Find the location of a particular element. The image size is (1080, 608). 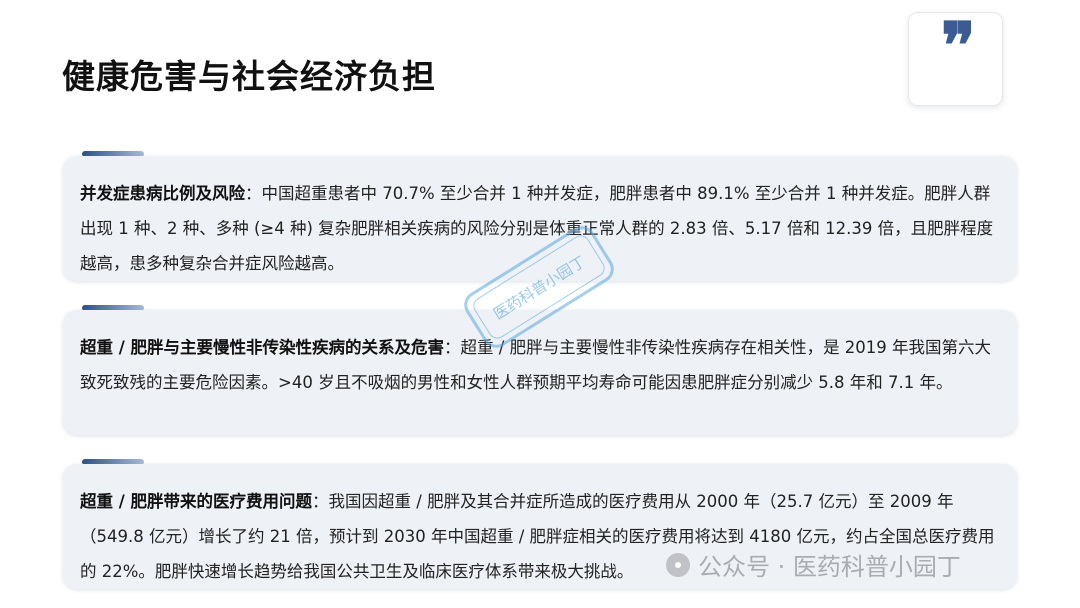

footer-watermark: 公众号 · 医药科普小园丁 is located at coordinates (813, 564).